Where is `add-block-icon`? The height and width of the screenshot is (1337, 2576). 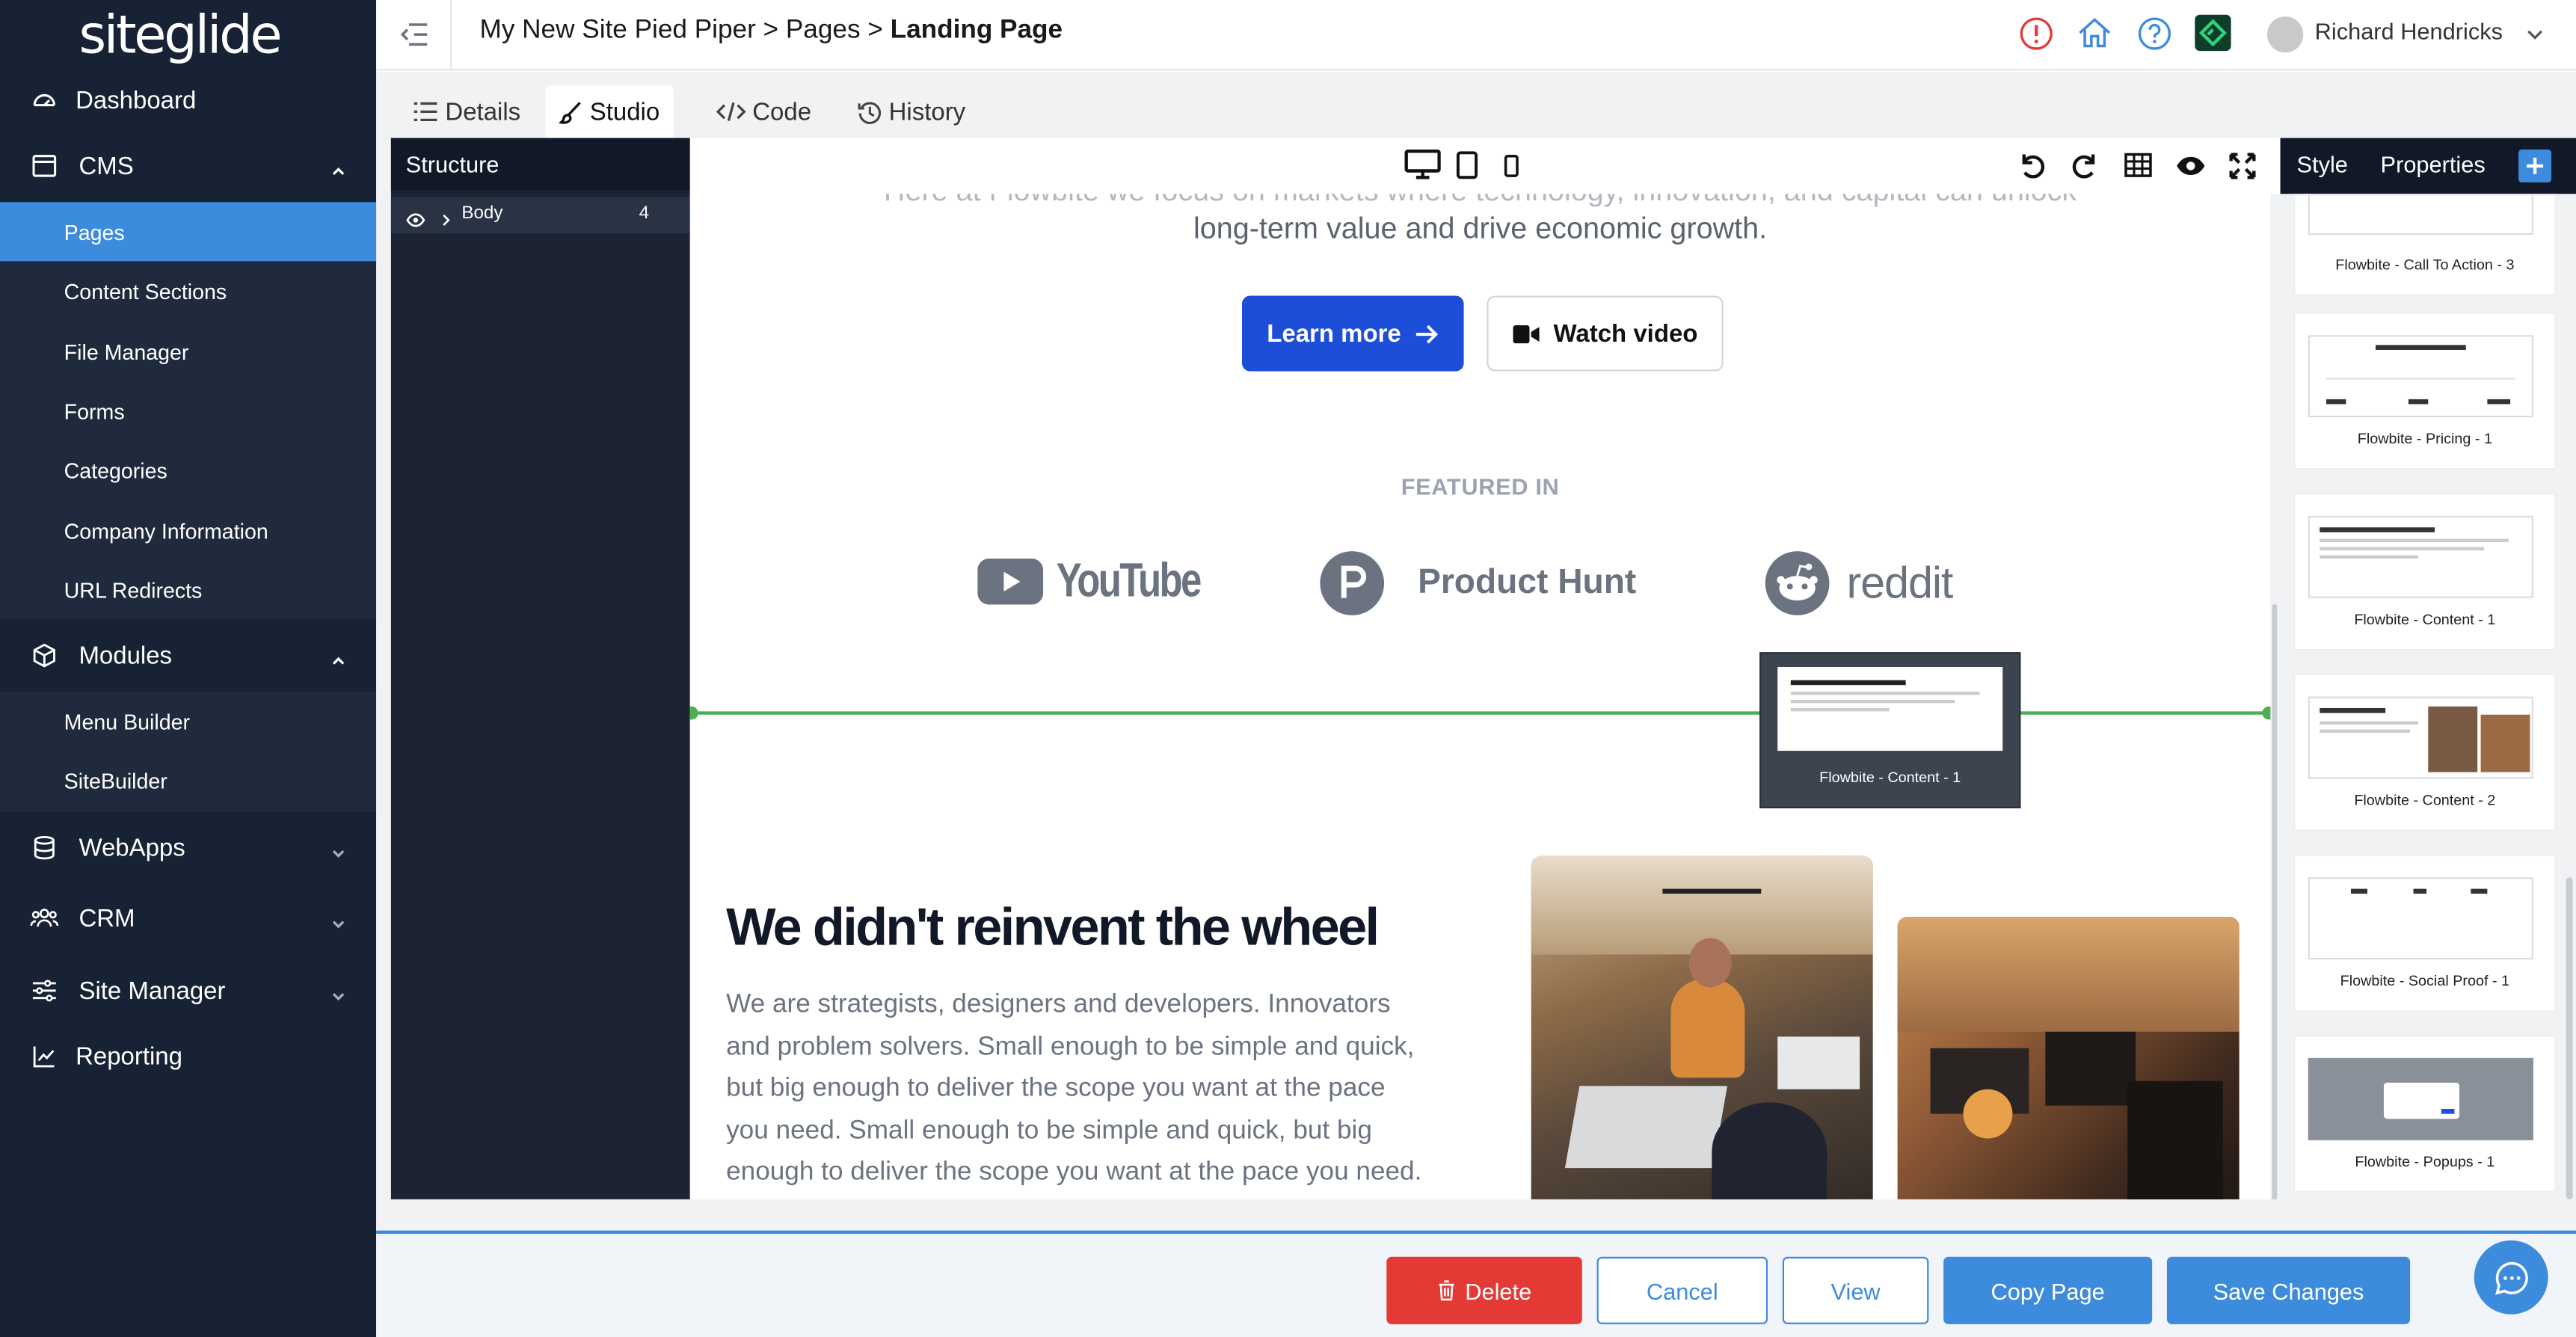 add-block-icon is located at coordinates (2535, 165).